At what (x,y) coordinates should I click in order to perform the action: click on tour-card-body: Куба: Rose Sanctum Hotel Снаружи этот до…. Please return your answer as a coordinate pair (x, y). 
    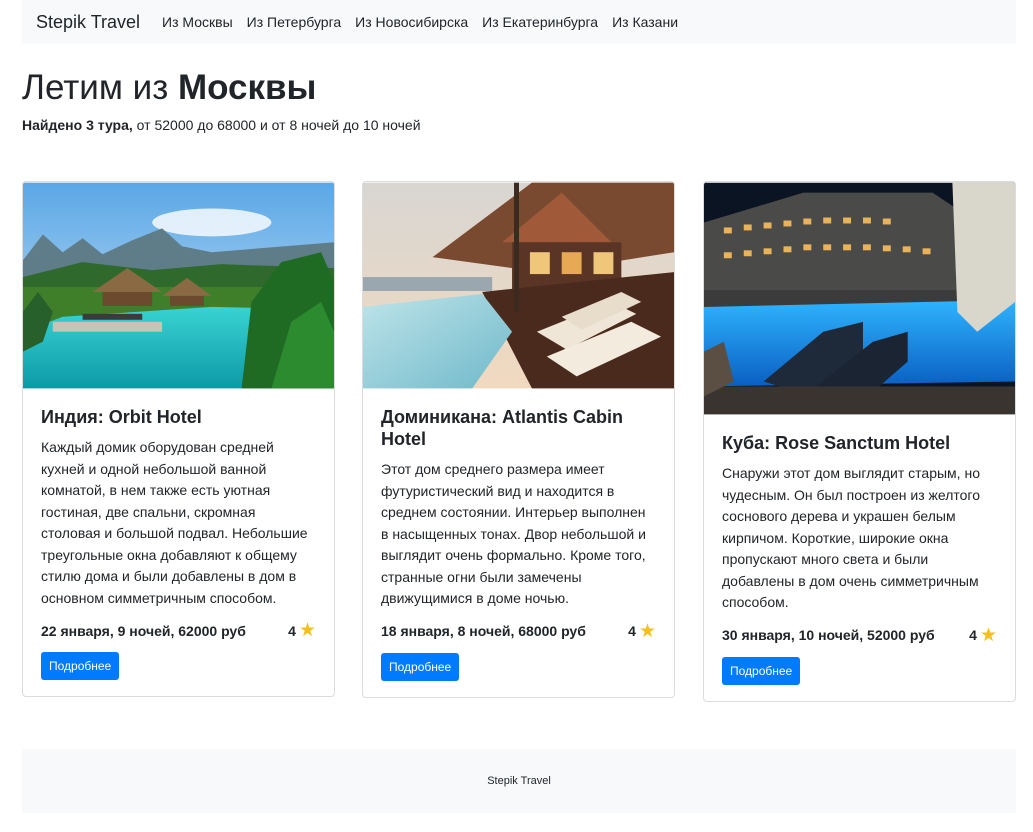
    Looking at the image, I should click on (859, 558).